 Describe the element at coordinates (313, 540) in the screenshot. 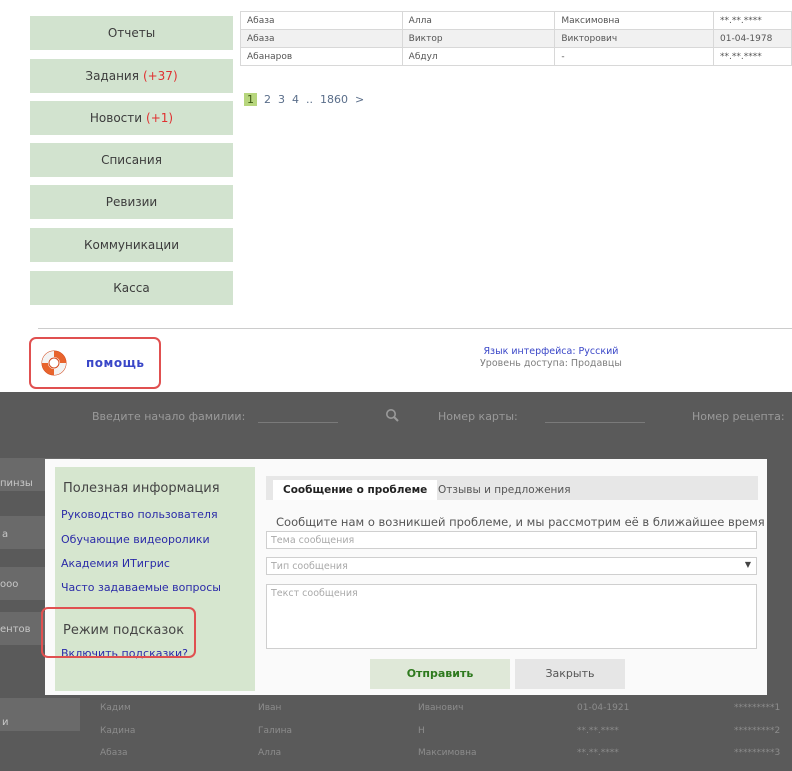

I see `subject-placeholder: Тема сообщения` at that location.